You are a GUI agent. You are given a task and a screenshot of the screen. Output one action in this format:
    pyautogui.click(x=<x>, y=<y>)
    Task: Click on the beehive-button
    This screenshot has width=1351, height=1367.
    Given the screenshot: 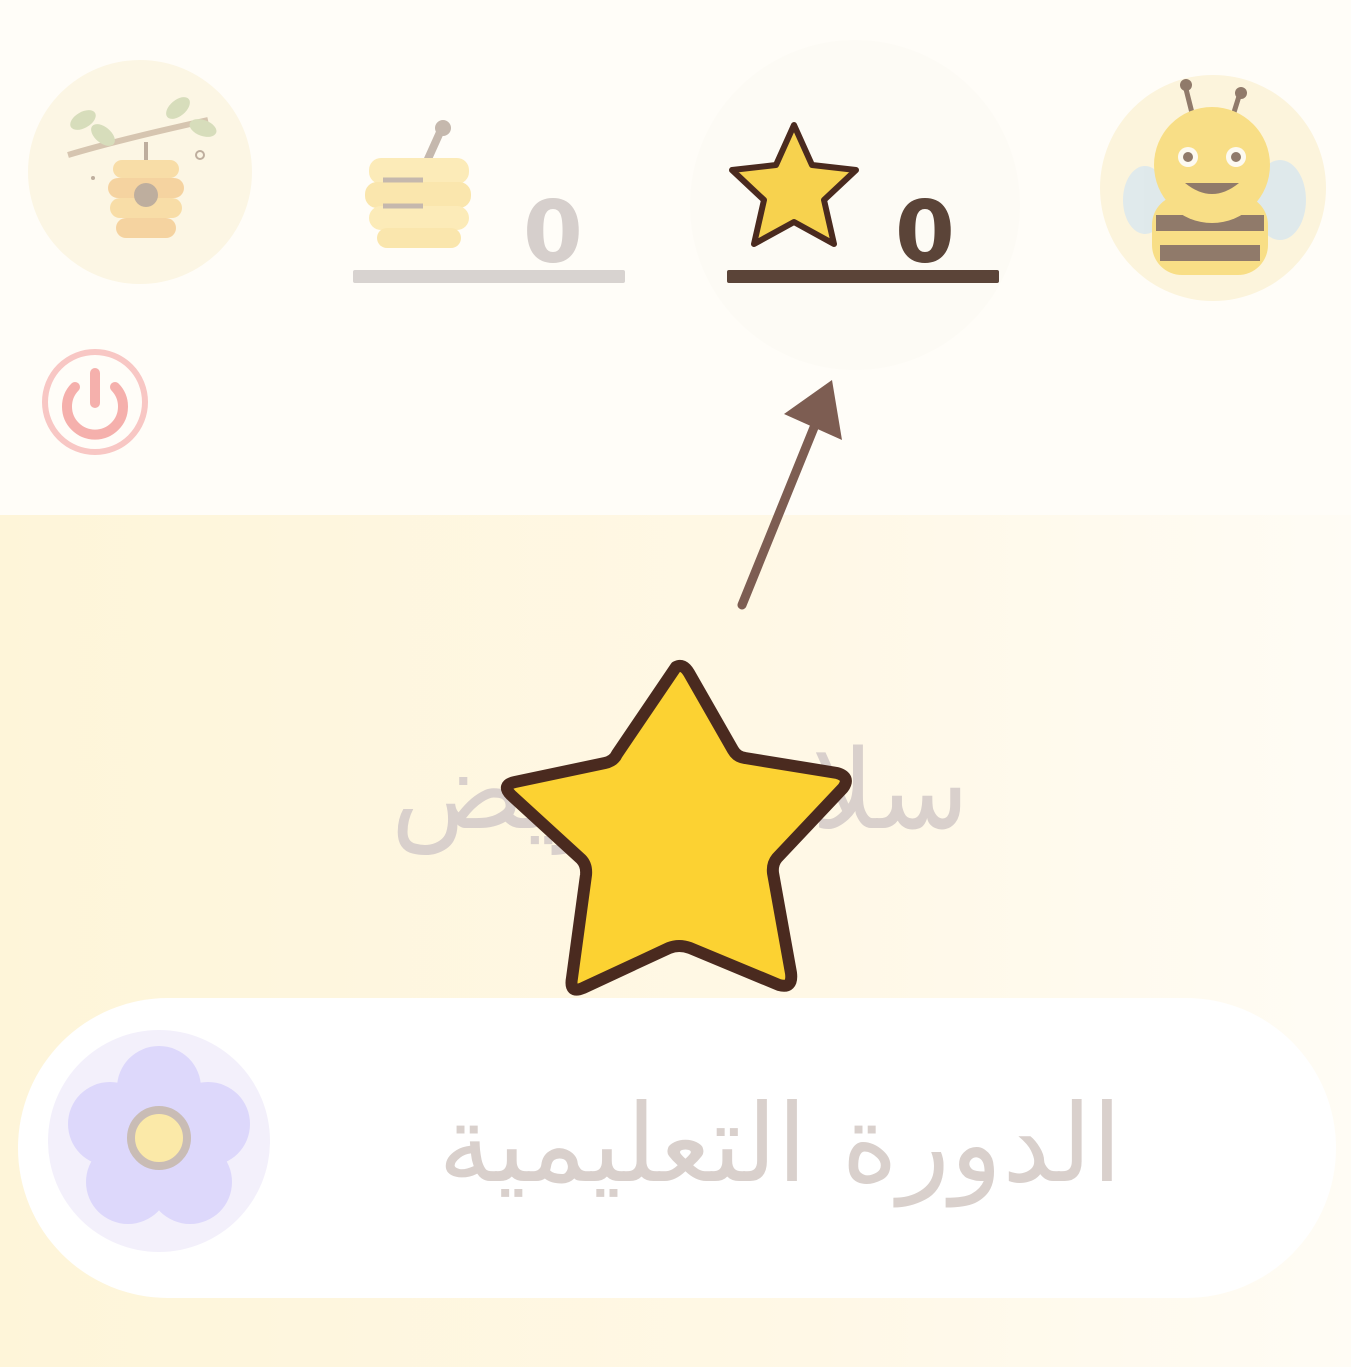 What is the action you would take?
    pyautogui.click(x=140, y=172)
    